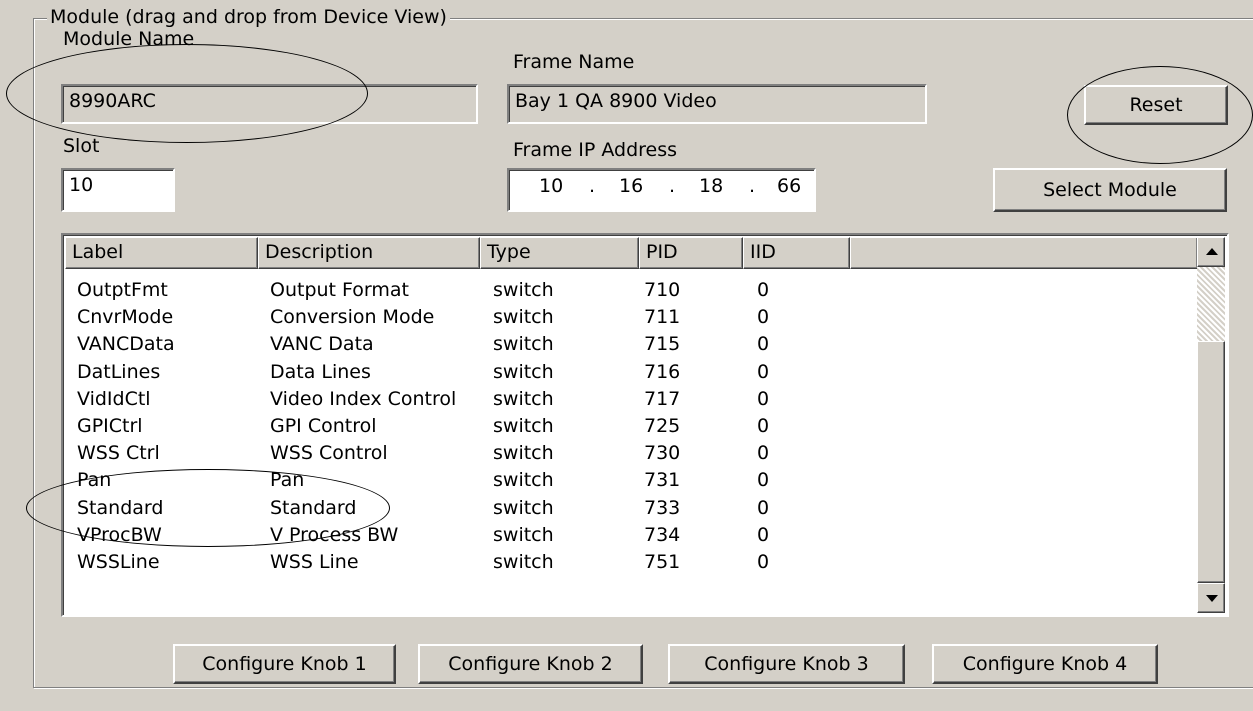 The height and width of the screenshot is (711, 1253). I want to click on scroll-track, so click(1211, 304).